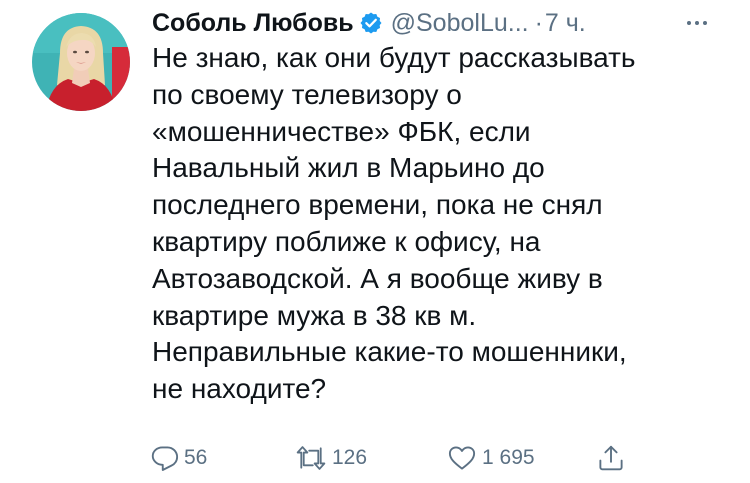 The image size is (750, 483). What do you see at coordinates (330, 458) in the screenshot?
I see `retweet-button: 126` at bounding box center [330, 458].